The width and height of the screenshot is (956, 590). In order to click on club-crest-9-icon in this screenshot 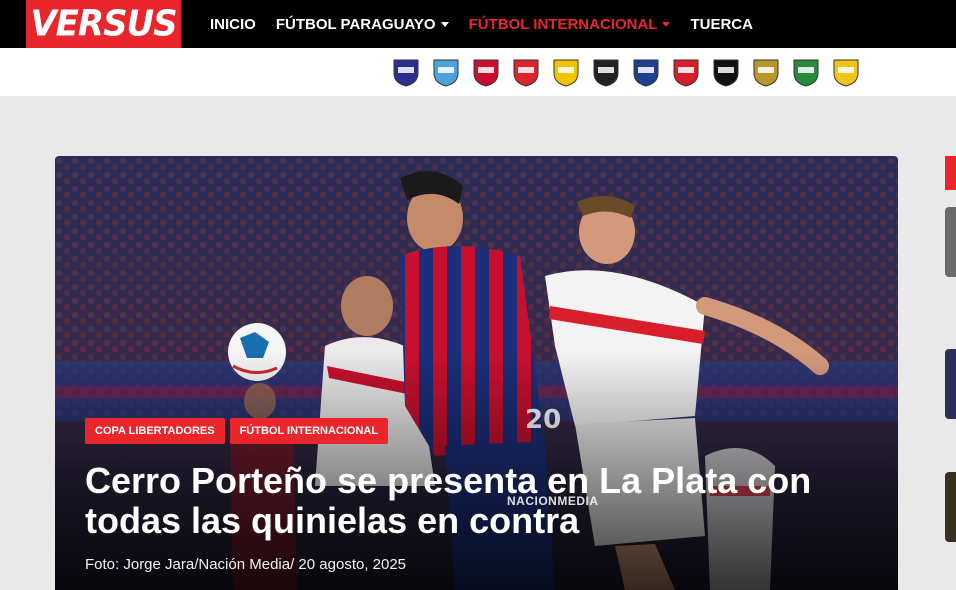, I will do `click(726, 72)`.